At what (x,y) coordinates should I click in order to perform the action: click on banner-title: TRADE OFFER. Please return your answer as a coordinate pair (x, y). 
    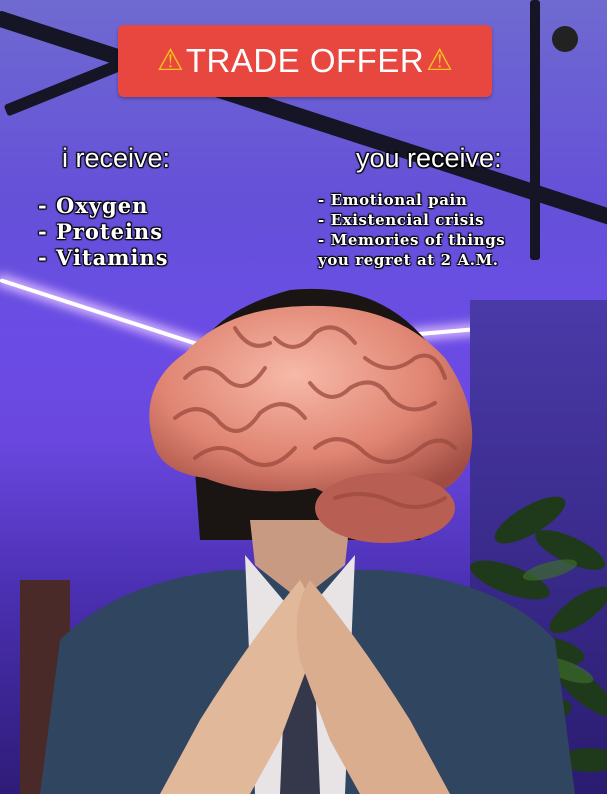
    Looking at the image, I should click on (305, 60).